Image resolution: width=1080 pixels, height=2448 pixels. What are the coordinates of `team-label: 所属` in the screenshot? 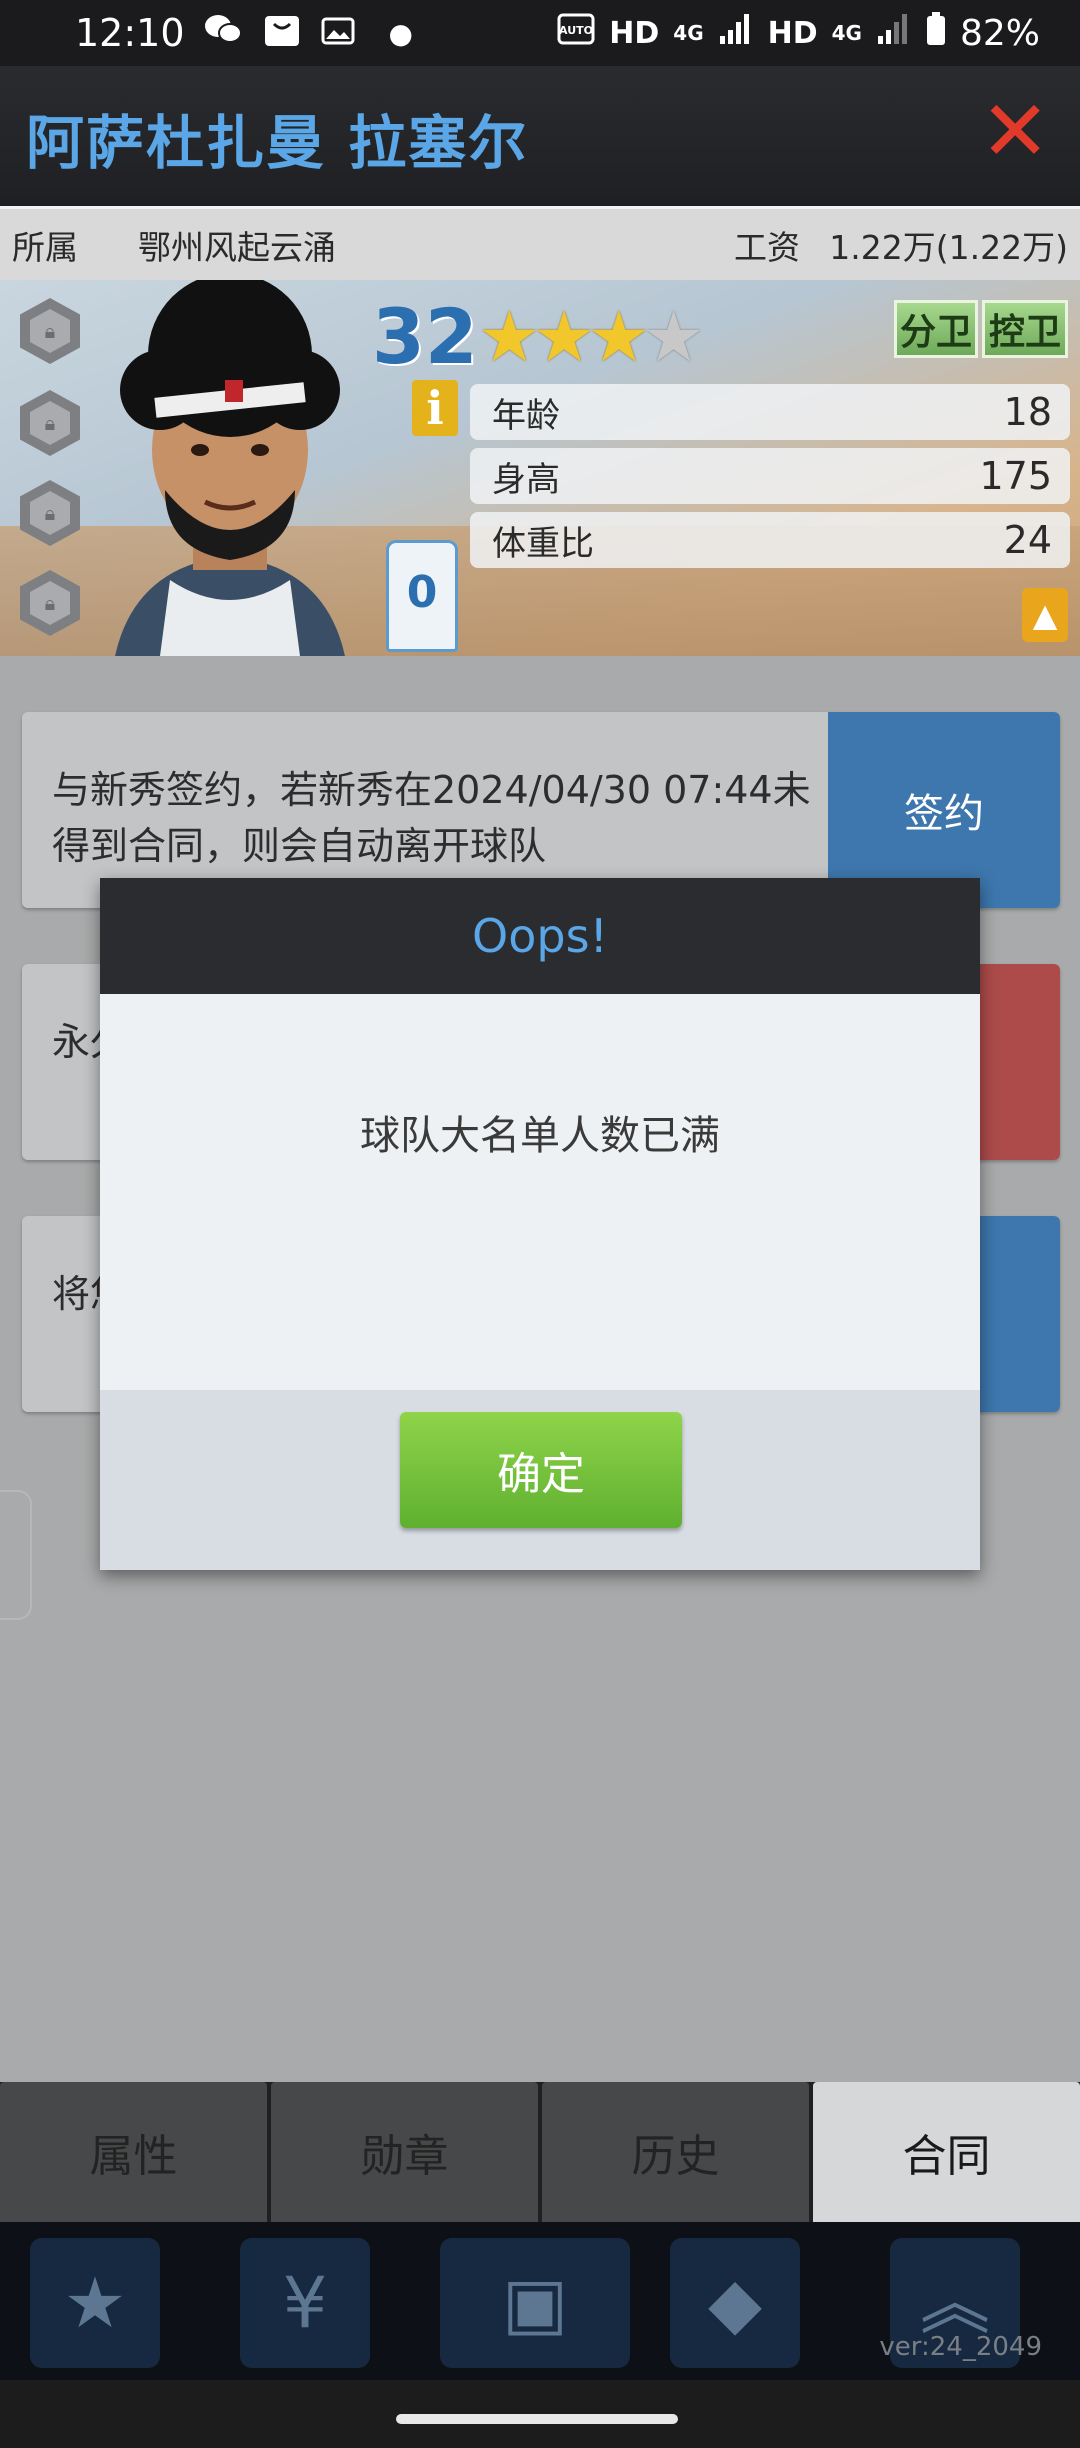 It's located at (45, 247).